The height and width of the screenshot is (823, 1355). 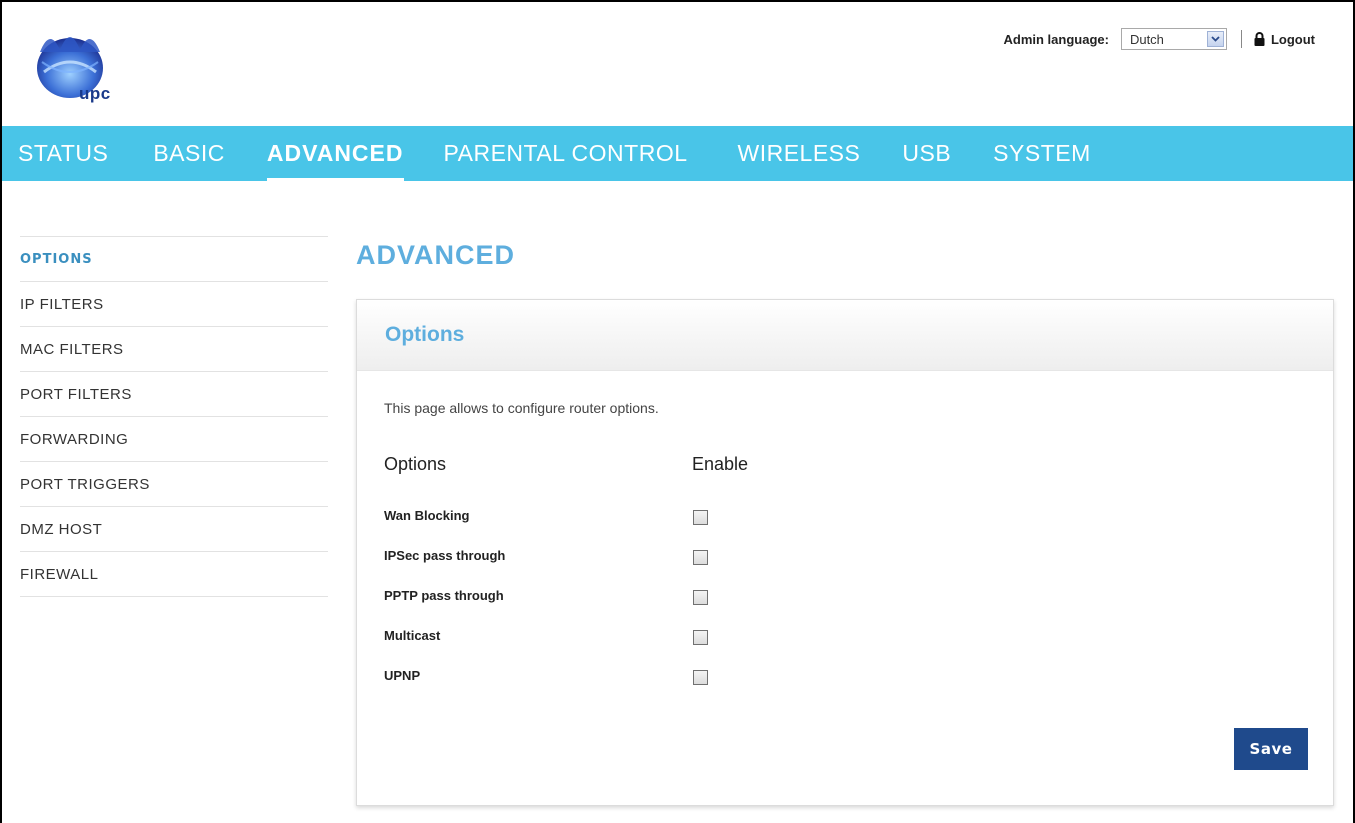 I want to click on nav-label: PARENTAL CONTROL, so click(x=565, y=153).